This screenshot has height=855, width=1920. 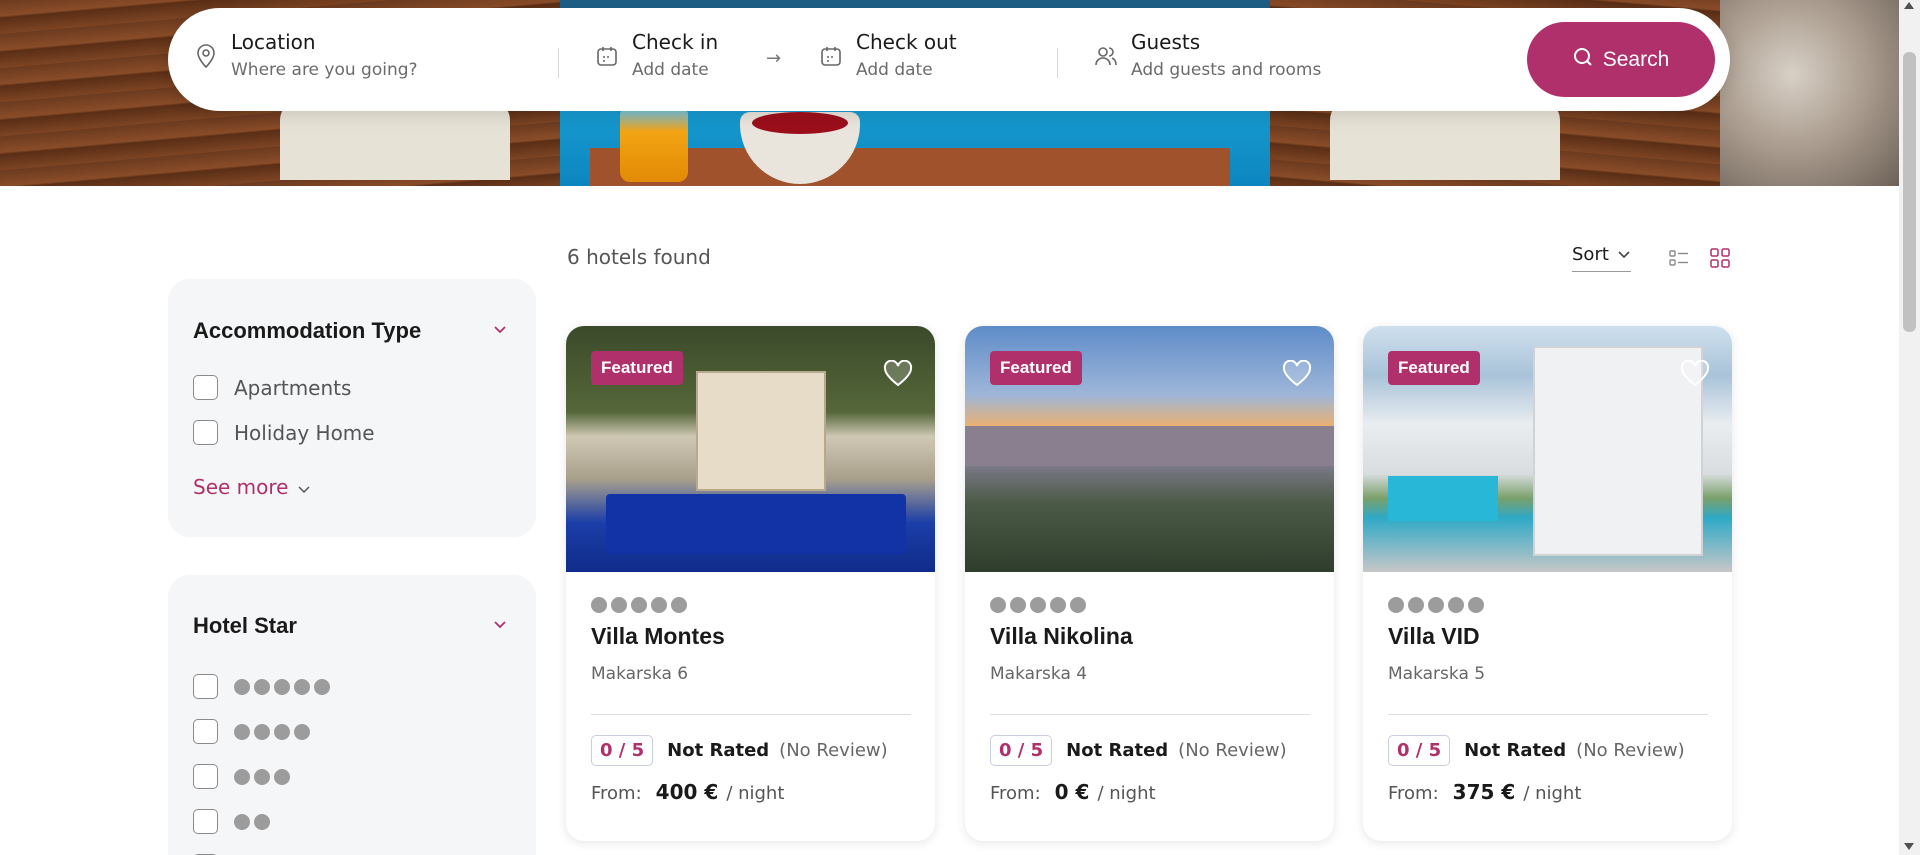 What do you see at coordinates (1072, 792) in the screenshot?
I see `price-value: 0 €` at bounding box center [1072, 792].